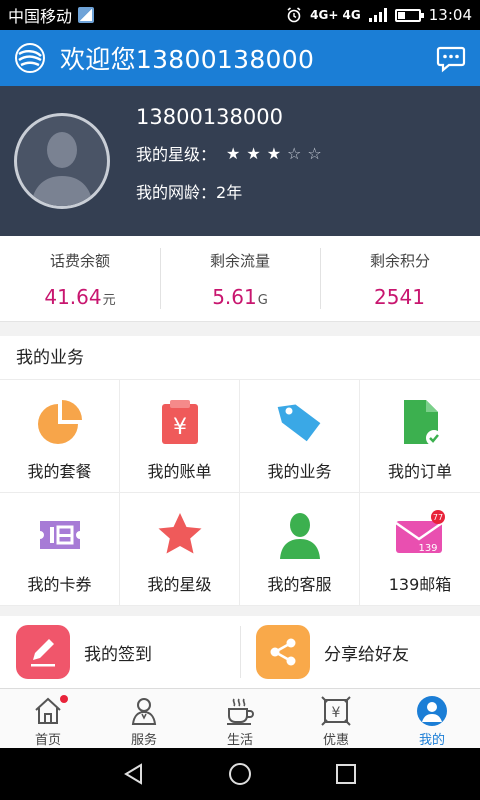  I want to click on service-139-mail: 139 77 139邮箱, so click(420, 549).